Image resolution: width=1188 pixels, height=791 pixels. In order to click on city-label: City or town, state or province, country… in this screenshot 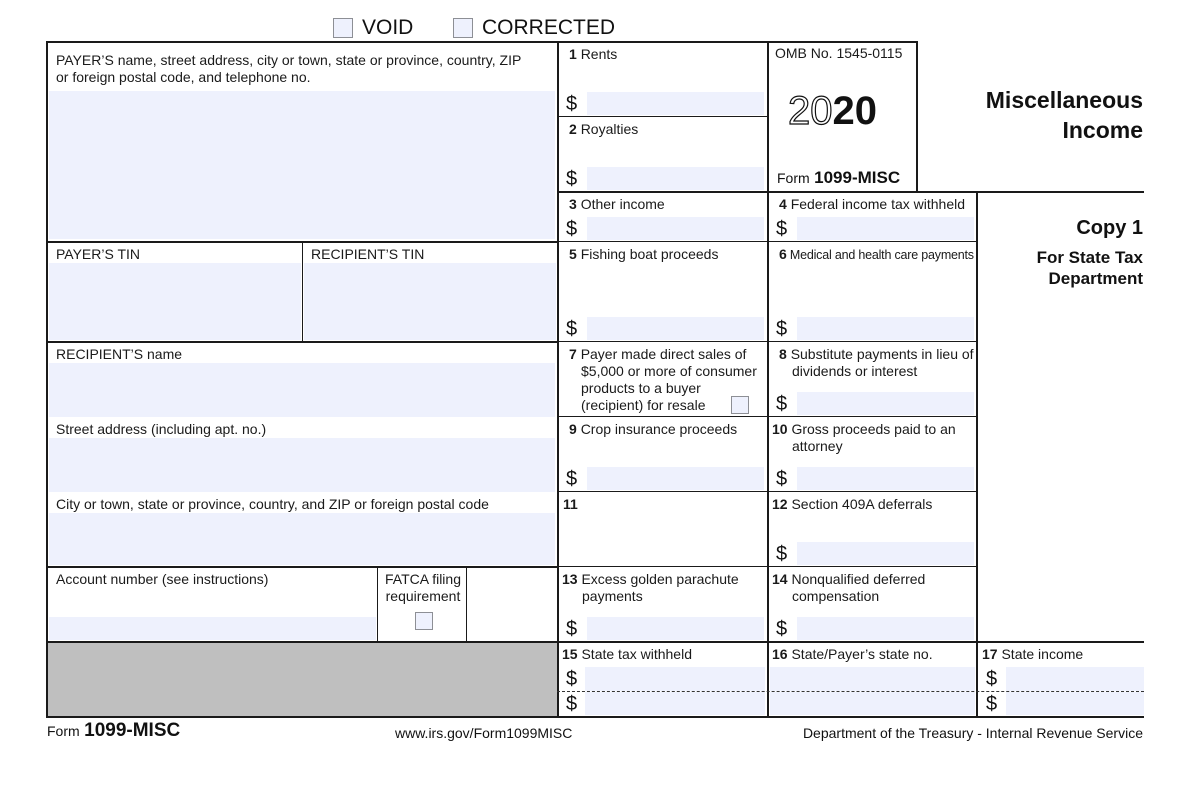, I will do `click(272, 504)`.